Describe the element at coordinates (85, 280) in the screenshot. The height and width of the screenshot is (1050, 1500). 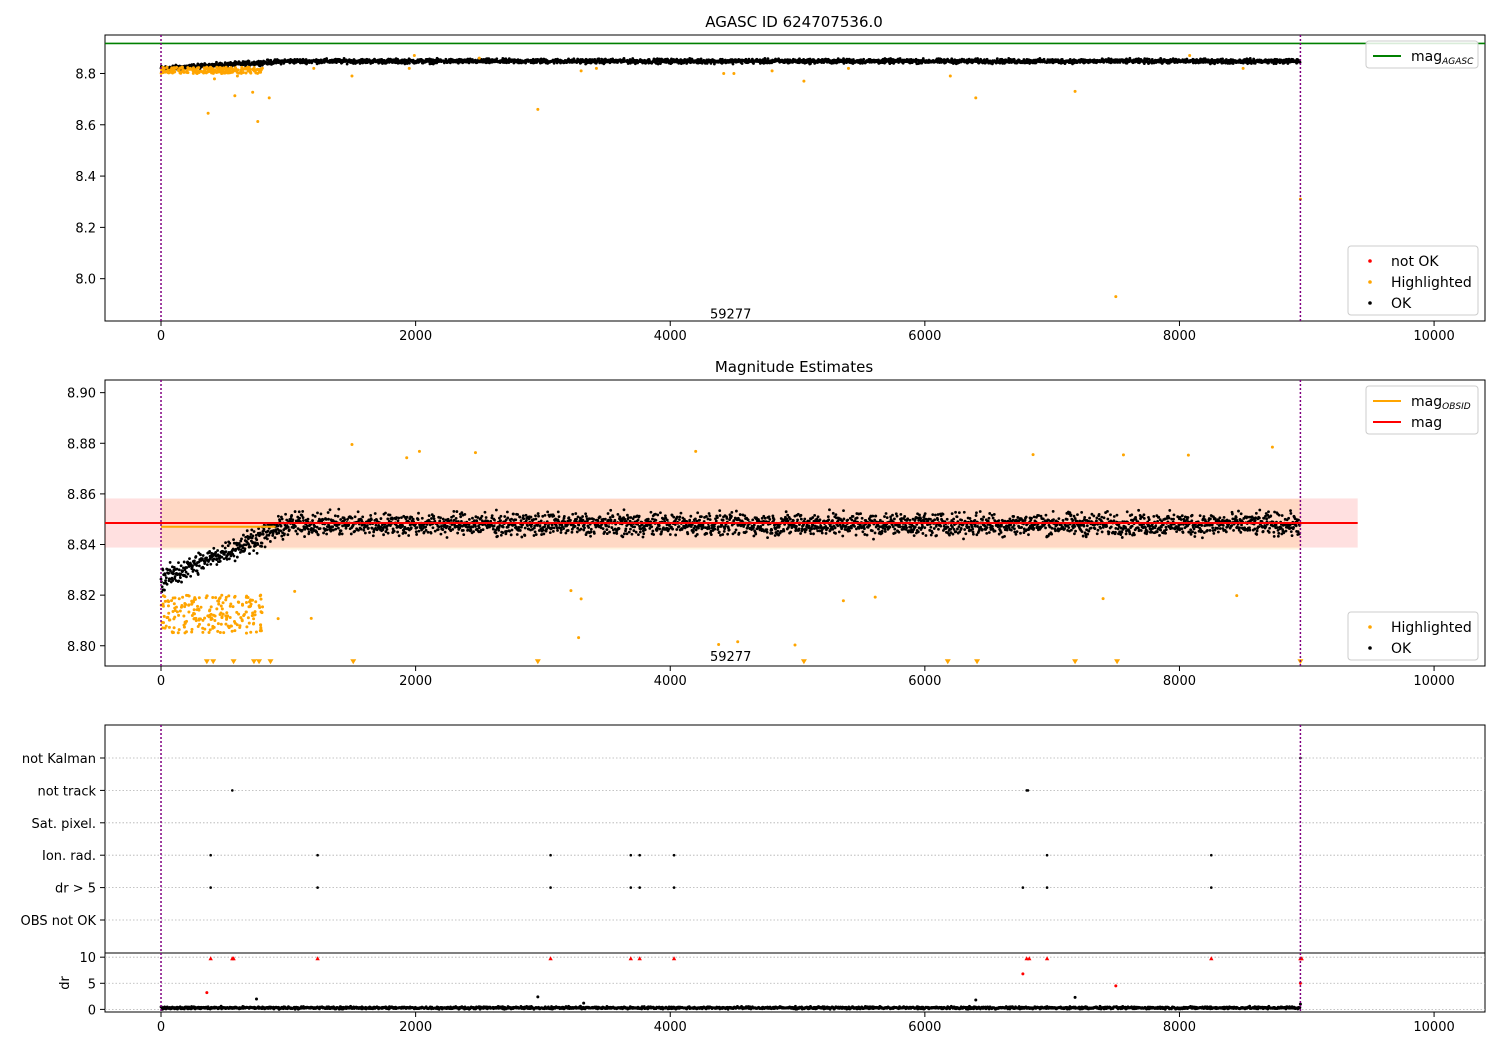
I see `y-tick-label: 8.0` at that location.